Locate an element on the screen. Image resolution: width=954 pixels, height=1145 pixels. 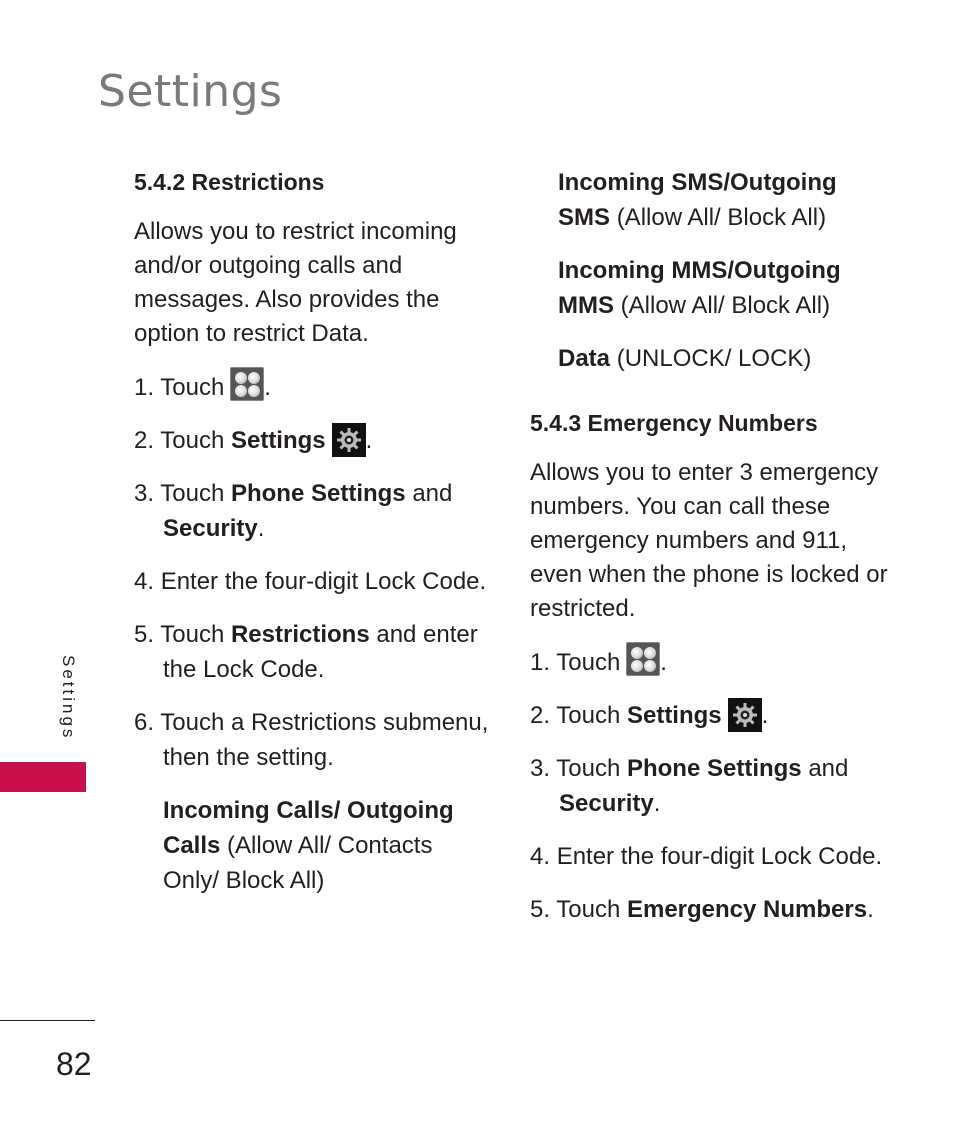
side-tab-marker is located at coordinates (43, 777).